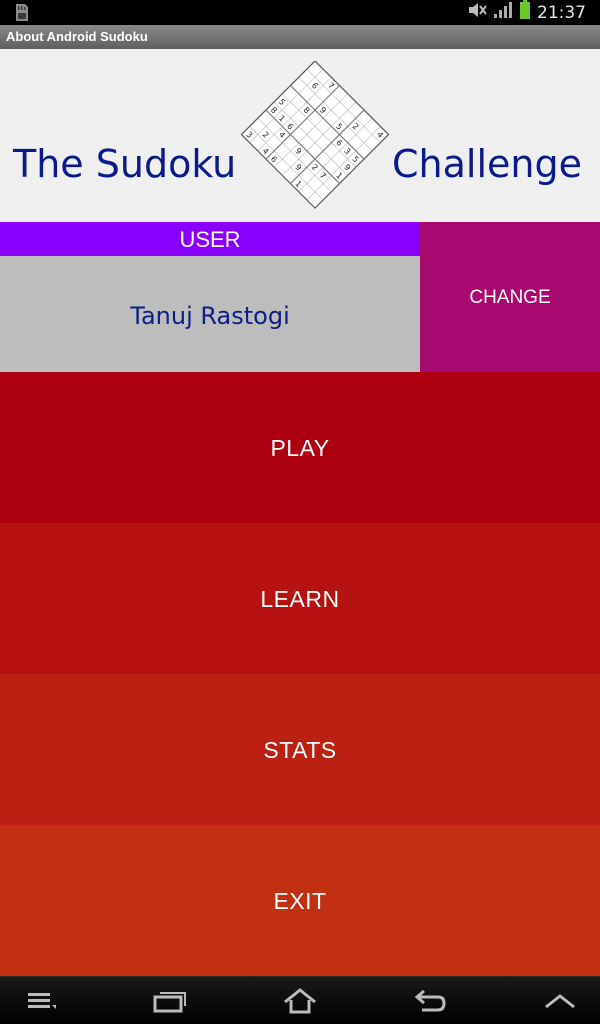  I want to click on home-icon, so click(300, 1001).